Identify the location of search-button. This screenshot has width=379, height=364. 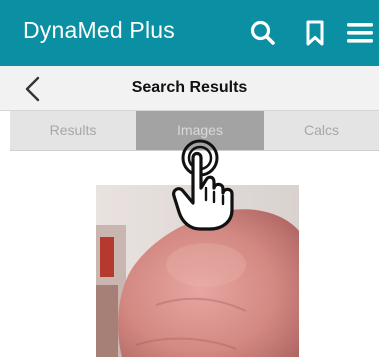
(263, 33).